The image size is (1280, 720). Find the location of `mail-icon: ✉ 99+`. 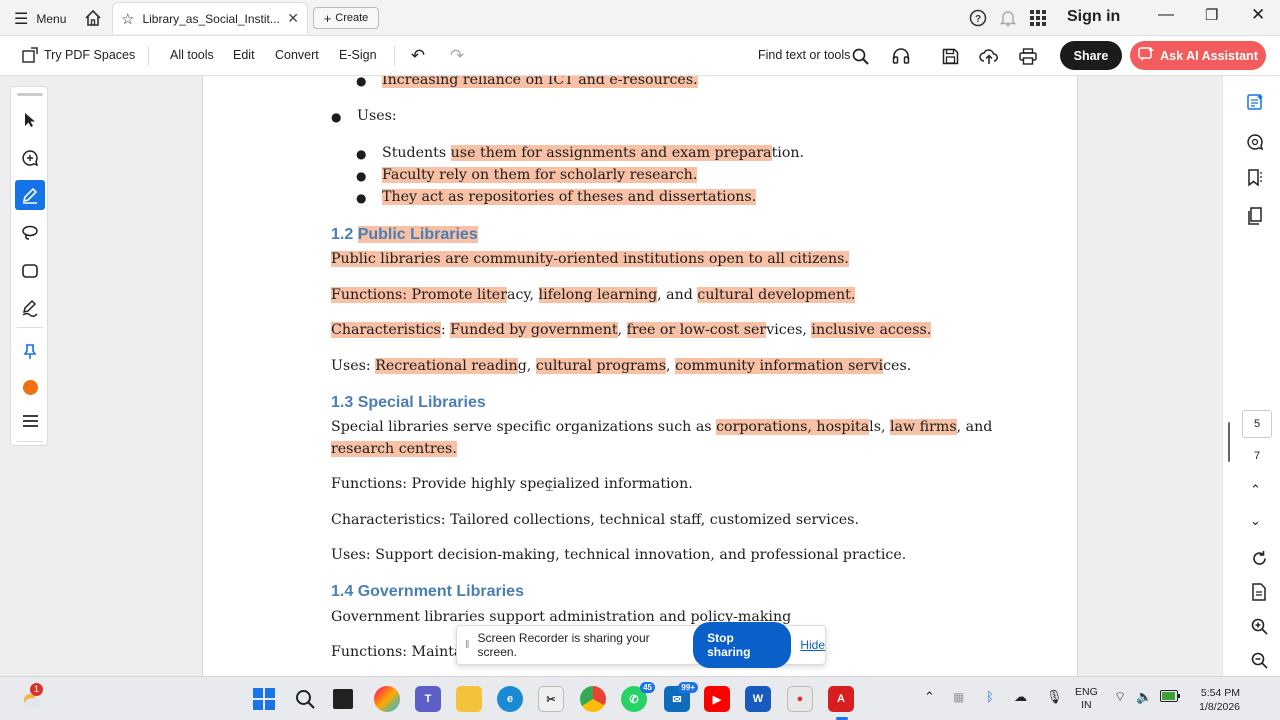

mail-icon: ✉ 99+ is located at coordinates (681, 697).